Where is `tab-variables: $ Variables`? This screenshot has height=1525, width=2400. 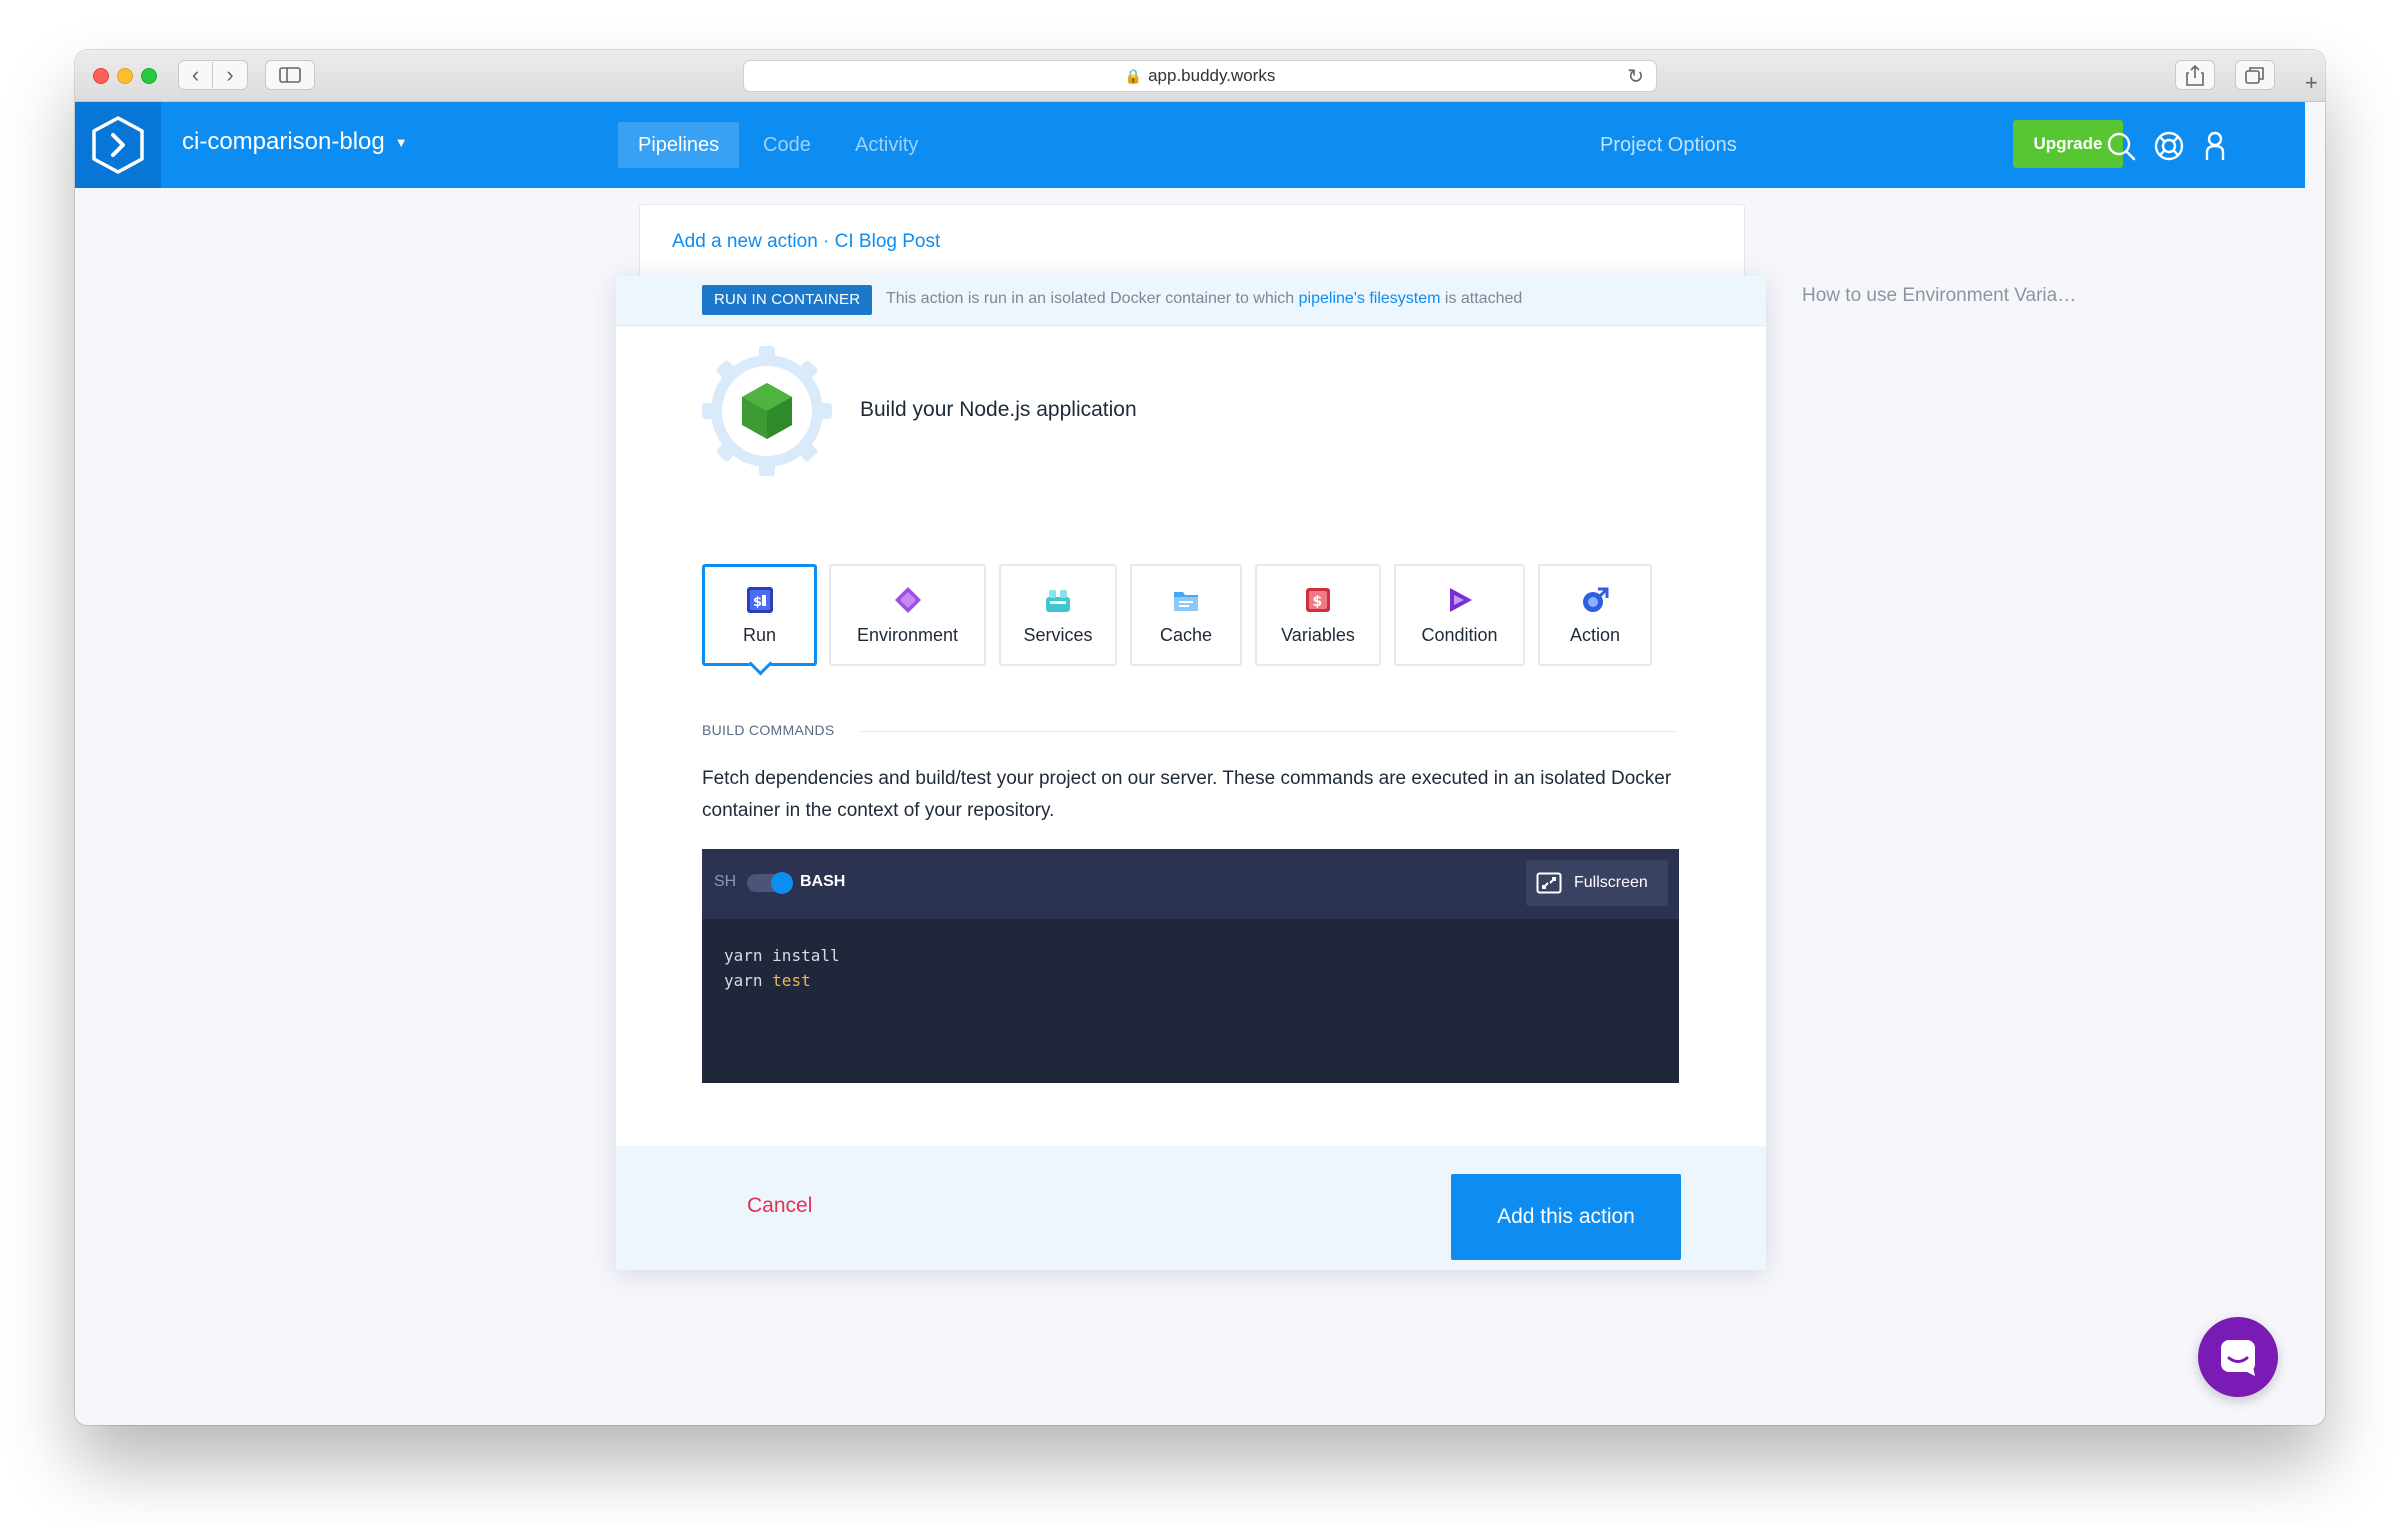
tab-variables: $ Variables is located at coordinates (1318, 615).